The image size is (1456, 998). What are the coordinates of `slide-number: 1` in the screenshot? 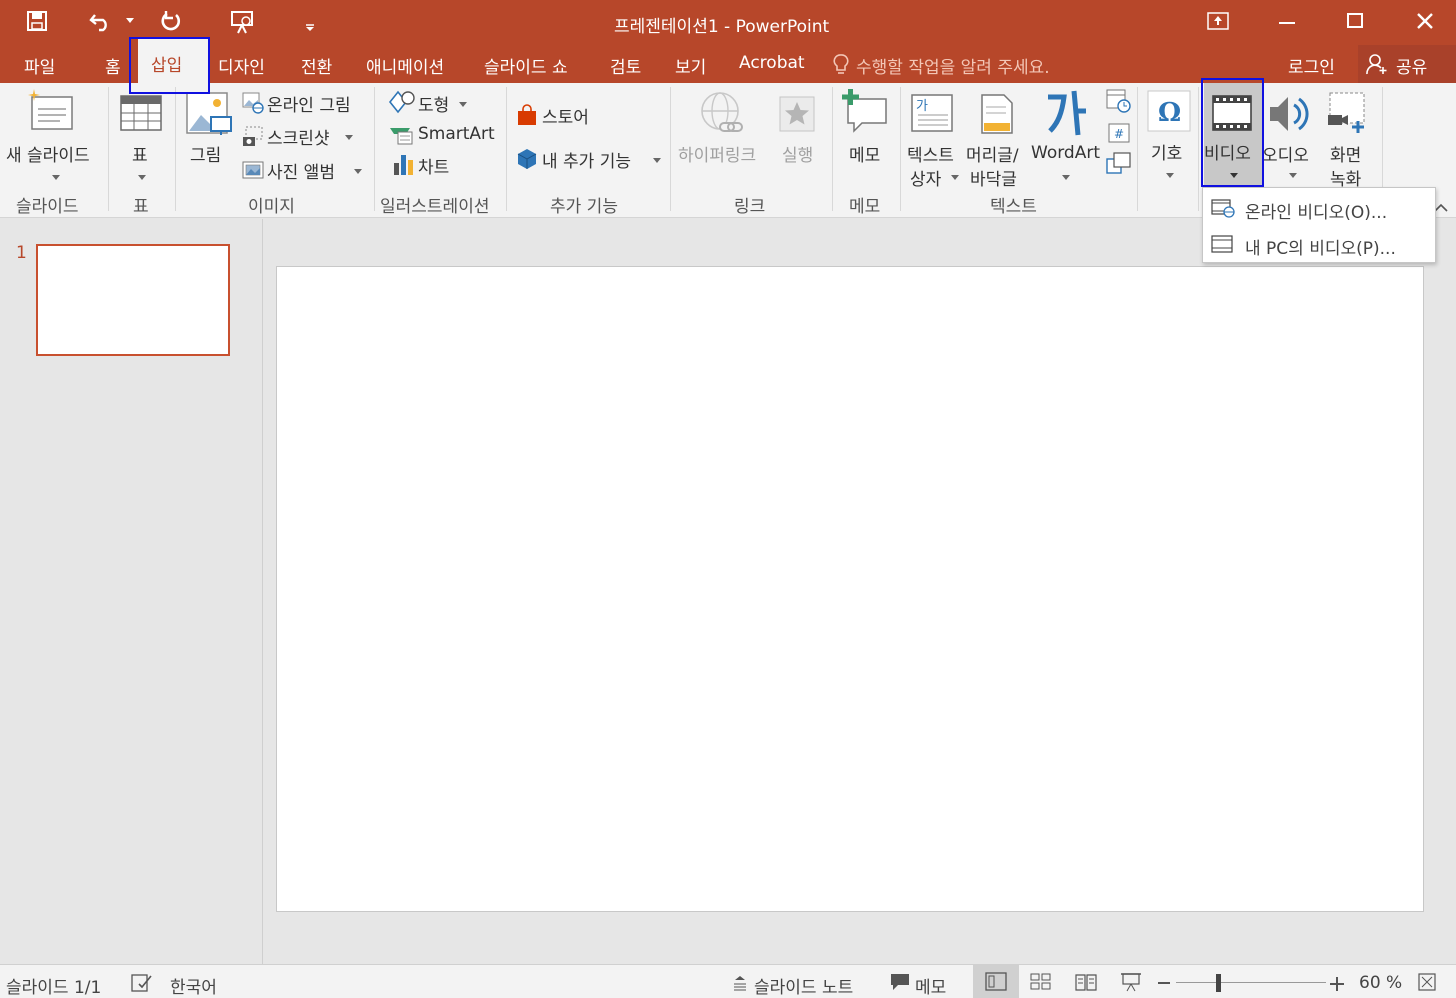 It's located at (21, 253).